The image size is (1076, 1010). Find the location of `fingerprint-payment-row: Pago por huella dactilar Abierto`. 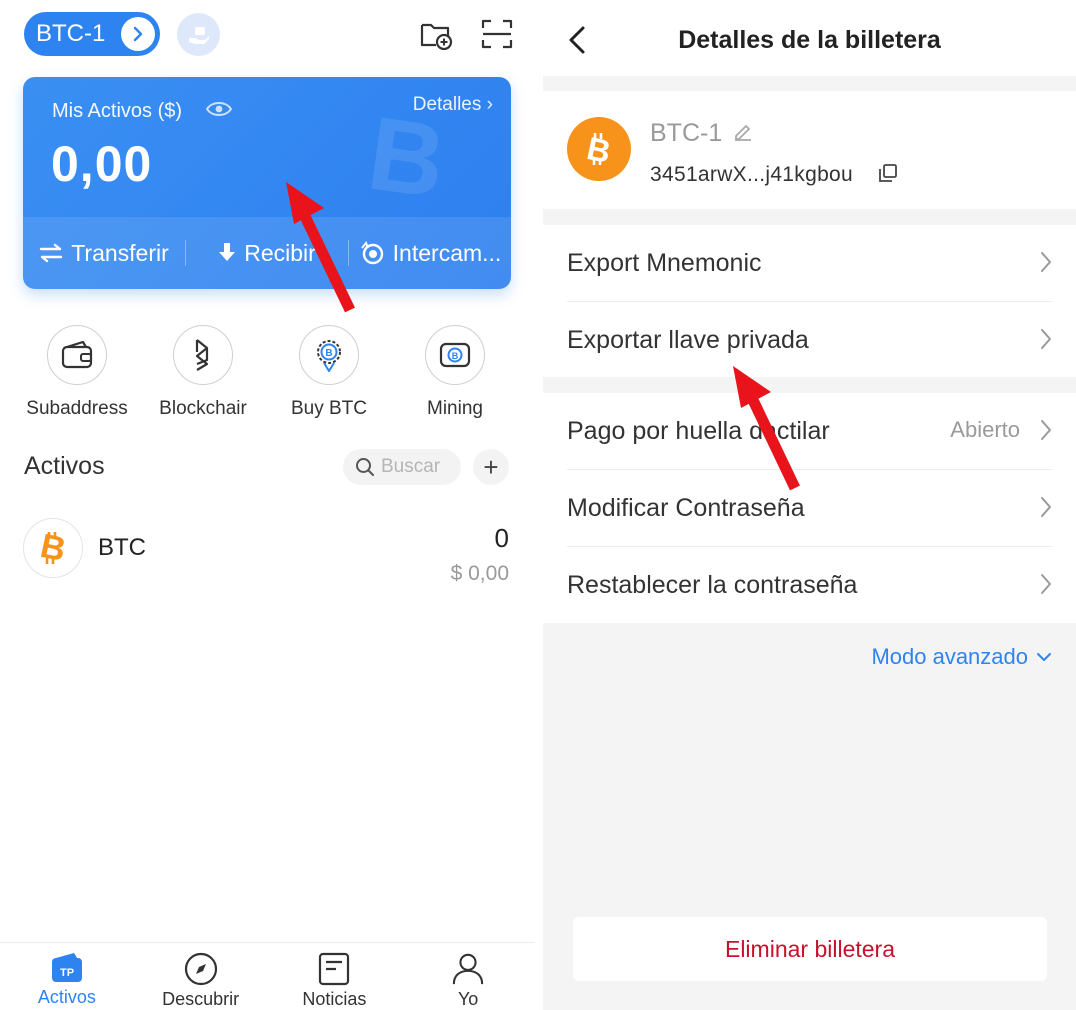

fingerprint-payment-row: Pago por huella dactilar Abierto is located at coordinates (809, 431).